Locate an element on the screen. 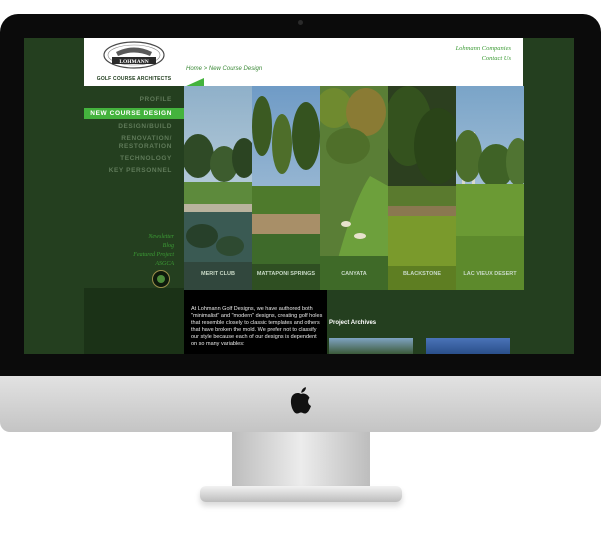 The height and width of the screenshot is (539, 601). monitor-stand-foot is located at coordinates (301, 494).